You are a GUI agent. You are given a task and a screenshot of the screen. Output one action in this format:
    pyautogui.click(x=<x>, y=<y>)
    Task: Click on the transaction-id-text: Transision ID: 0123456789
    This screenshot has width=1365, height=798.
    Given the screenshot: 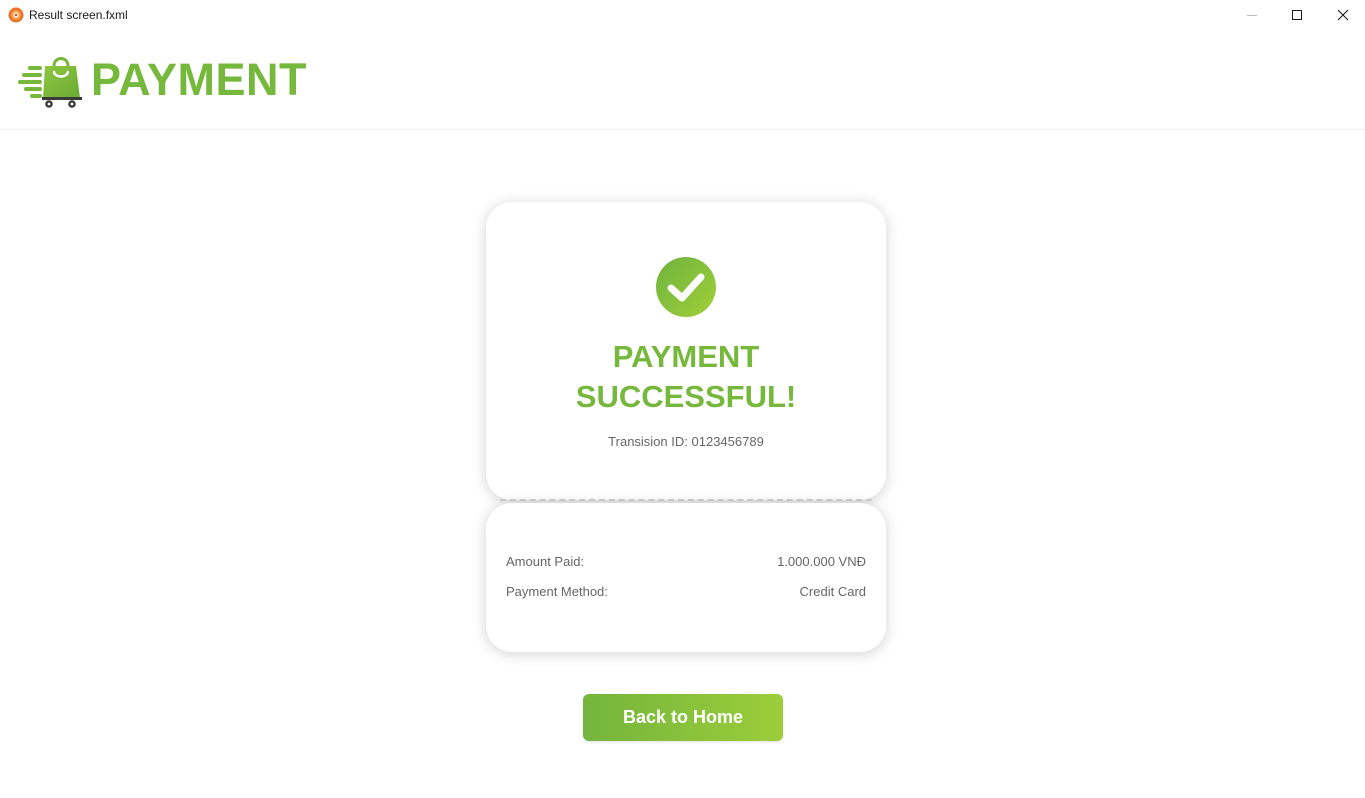 What is the action you would take?
    pyautogui.click(x=686, y=441)
    